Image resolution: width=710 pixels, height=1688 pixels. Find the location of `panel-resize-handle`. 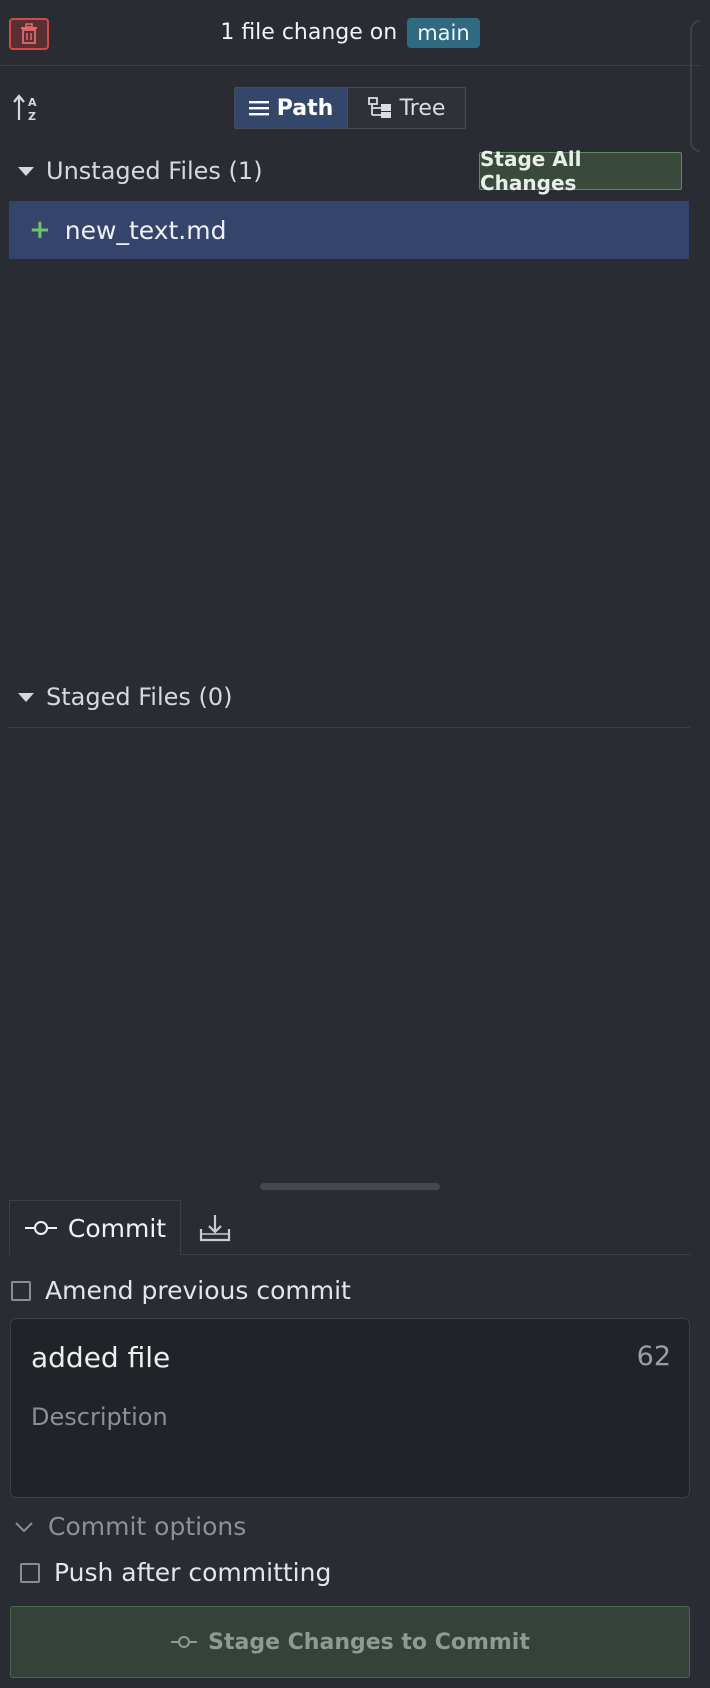

panel-resize-handle is located at coordinates (350, 1186).